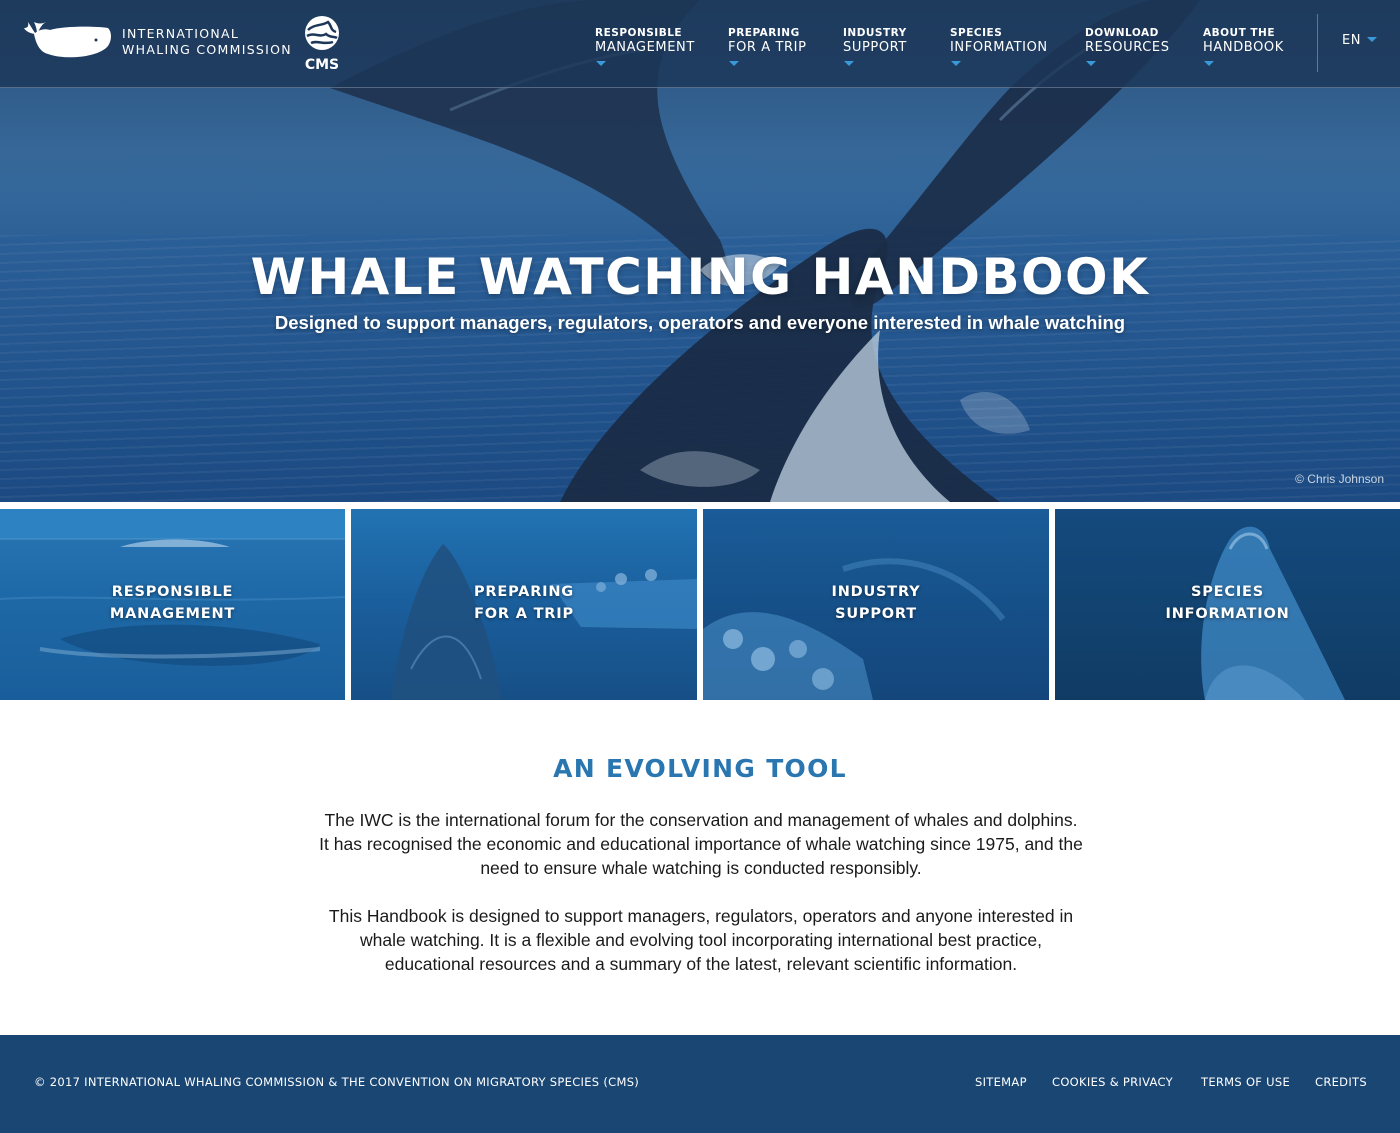 Image resolution: width=1400 pixels, height=1133 pixels. What do you see at coordinates (1001, 1082) in the screenshot?
I see `footer-link-sitemap: SITEMAP` at bounding box center [1001, 1082].